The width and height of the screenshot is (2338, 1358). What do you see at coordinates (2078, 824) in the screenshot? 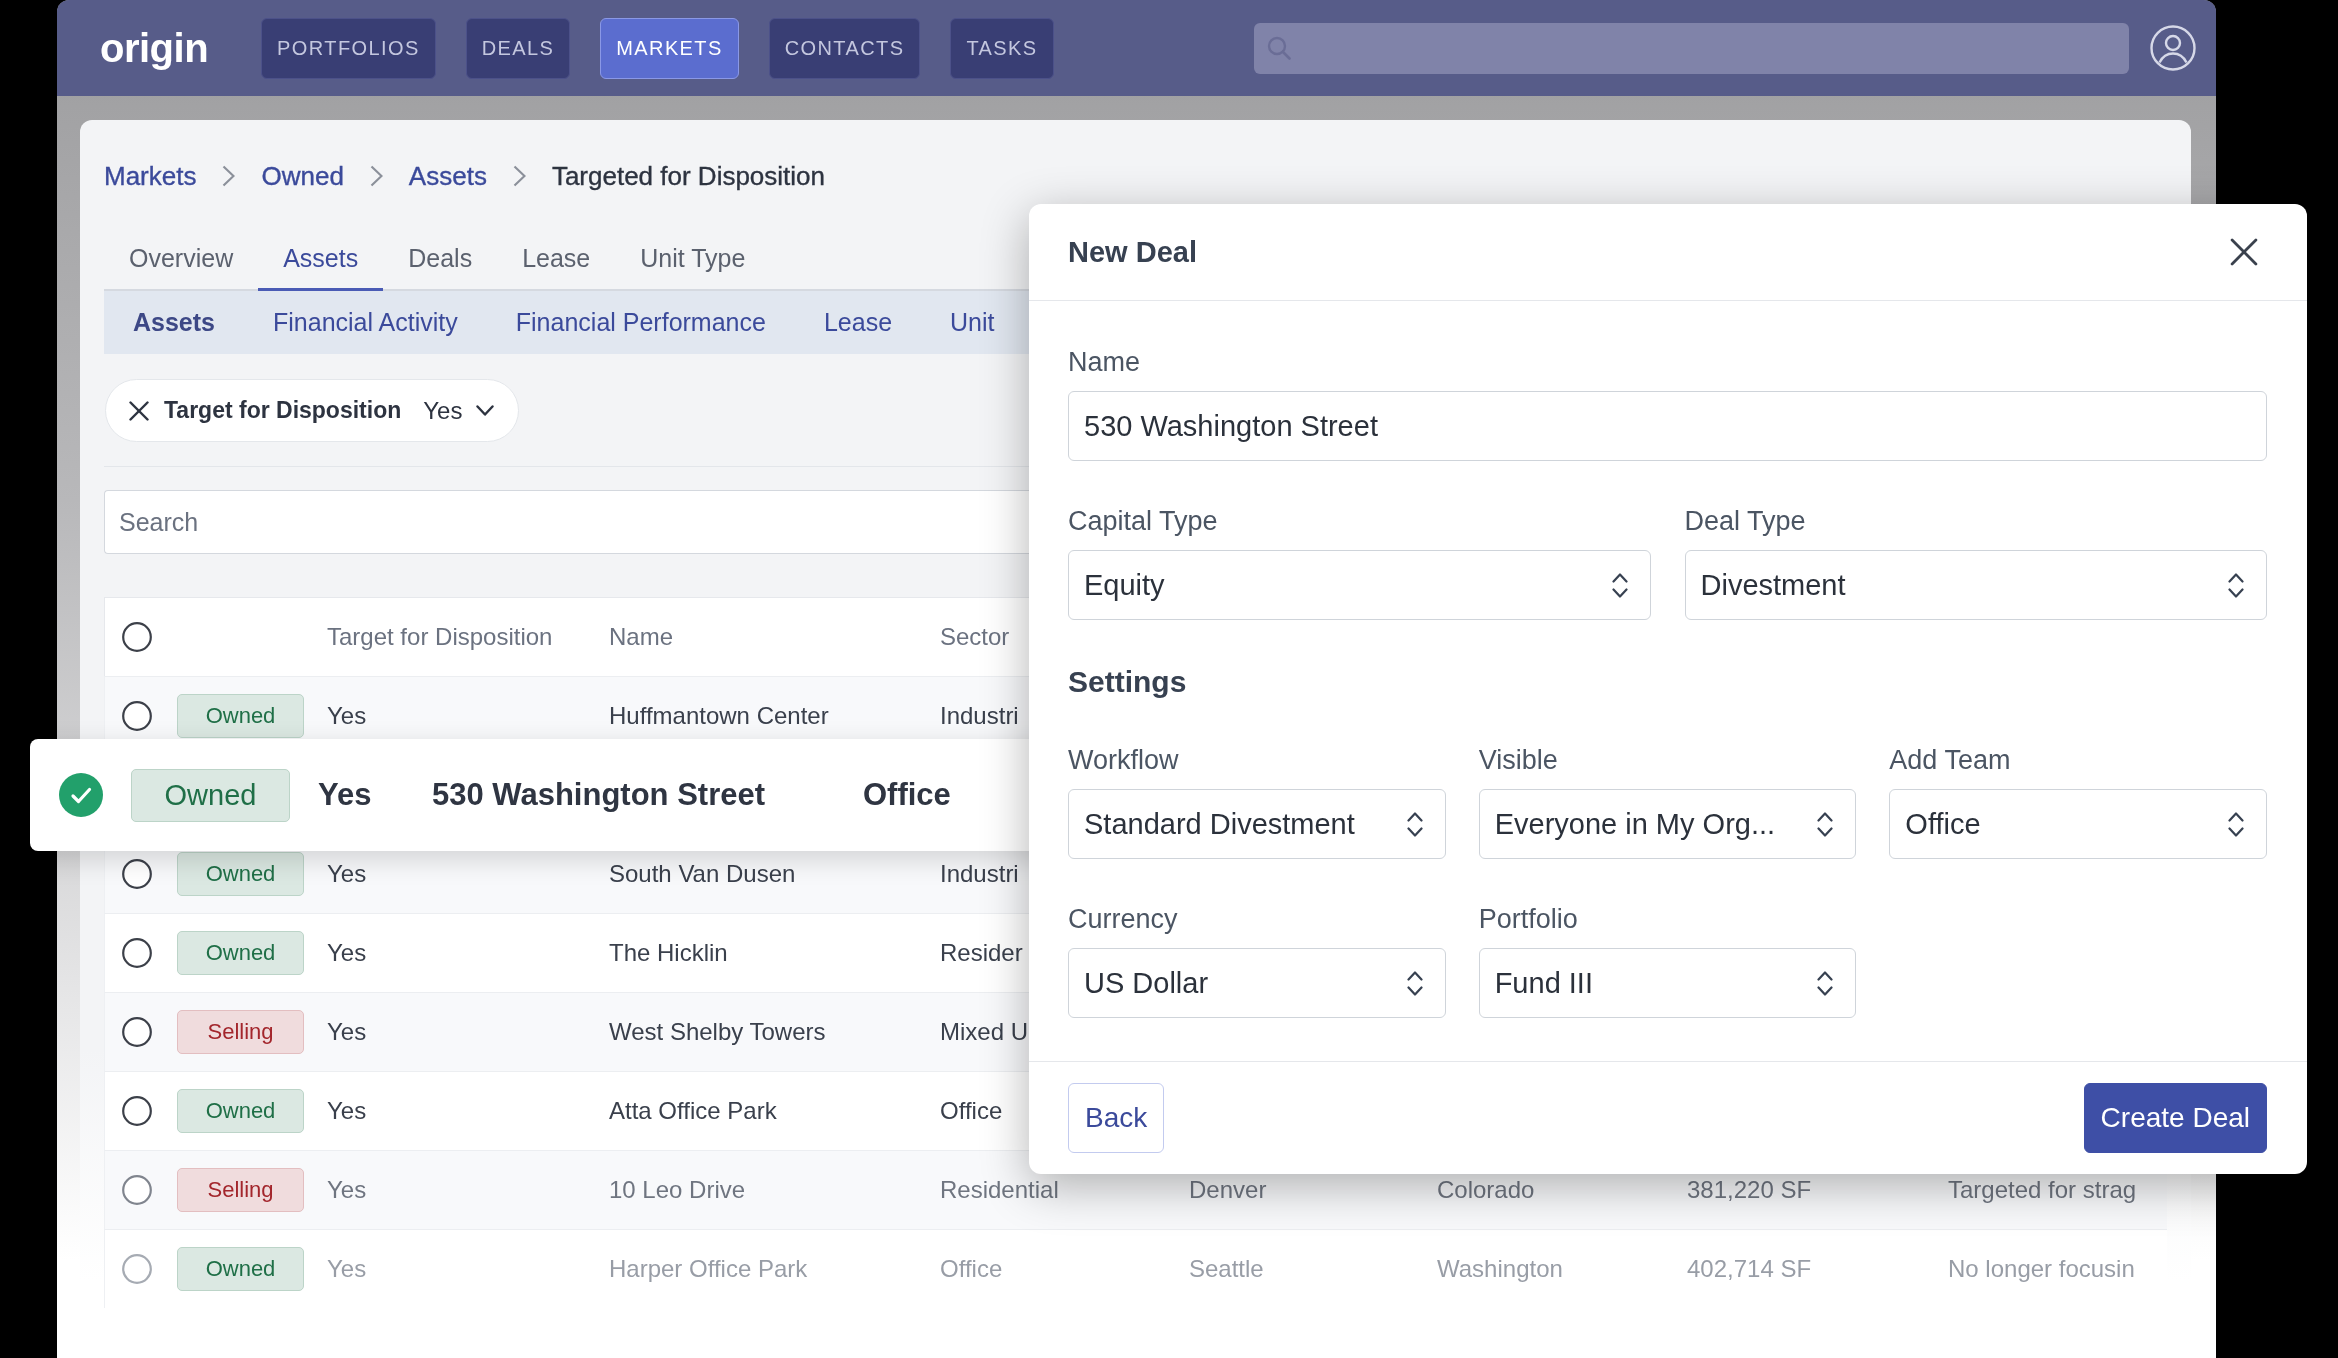
I see `select-field: Office` at bounding box center [2078, 824].